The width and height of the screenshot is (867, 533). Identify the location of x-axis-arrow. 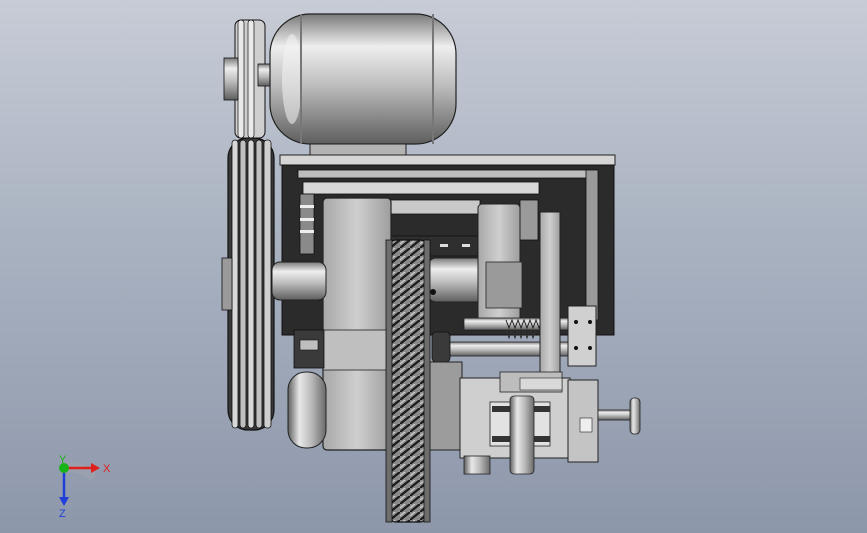
(95, 468).